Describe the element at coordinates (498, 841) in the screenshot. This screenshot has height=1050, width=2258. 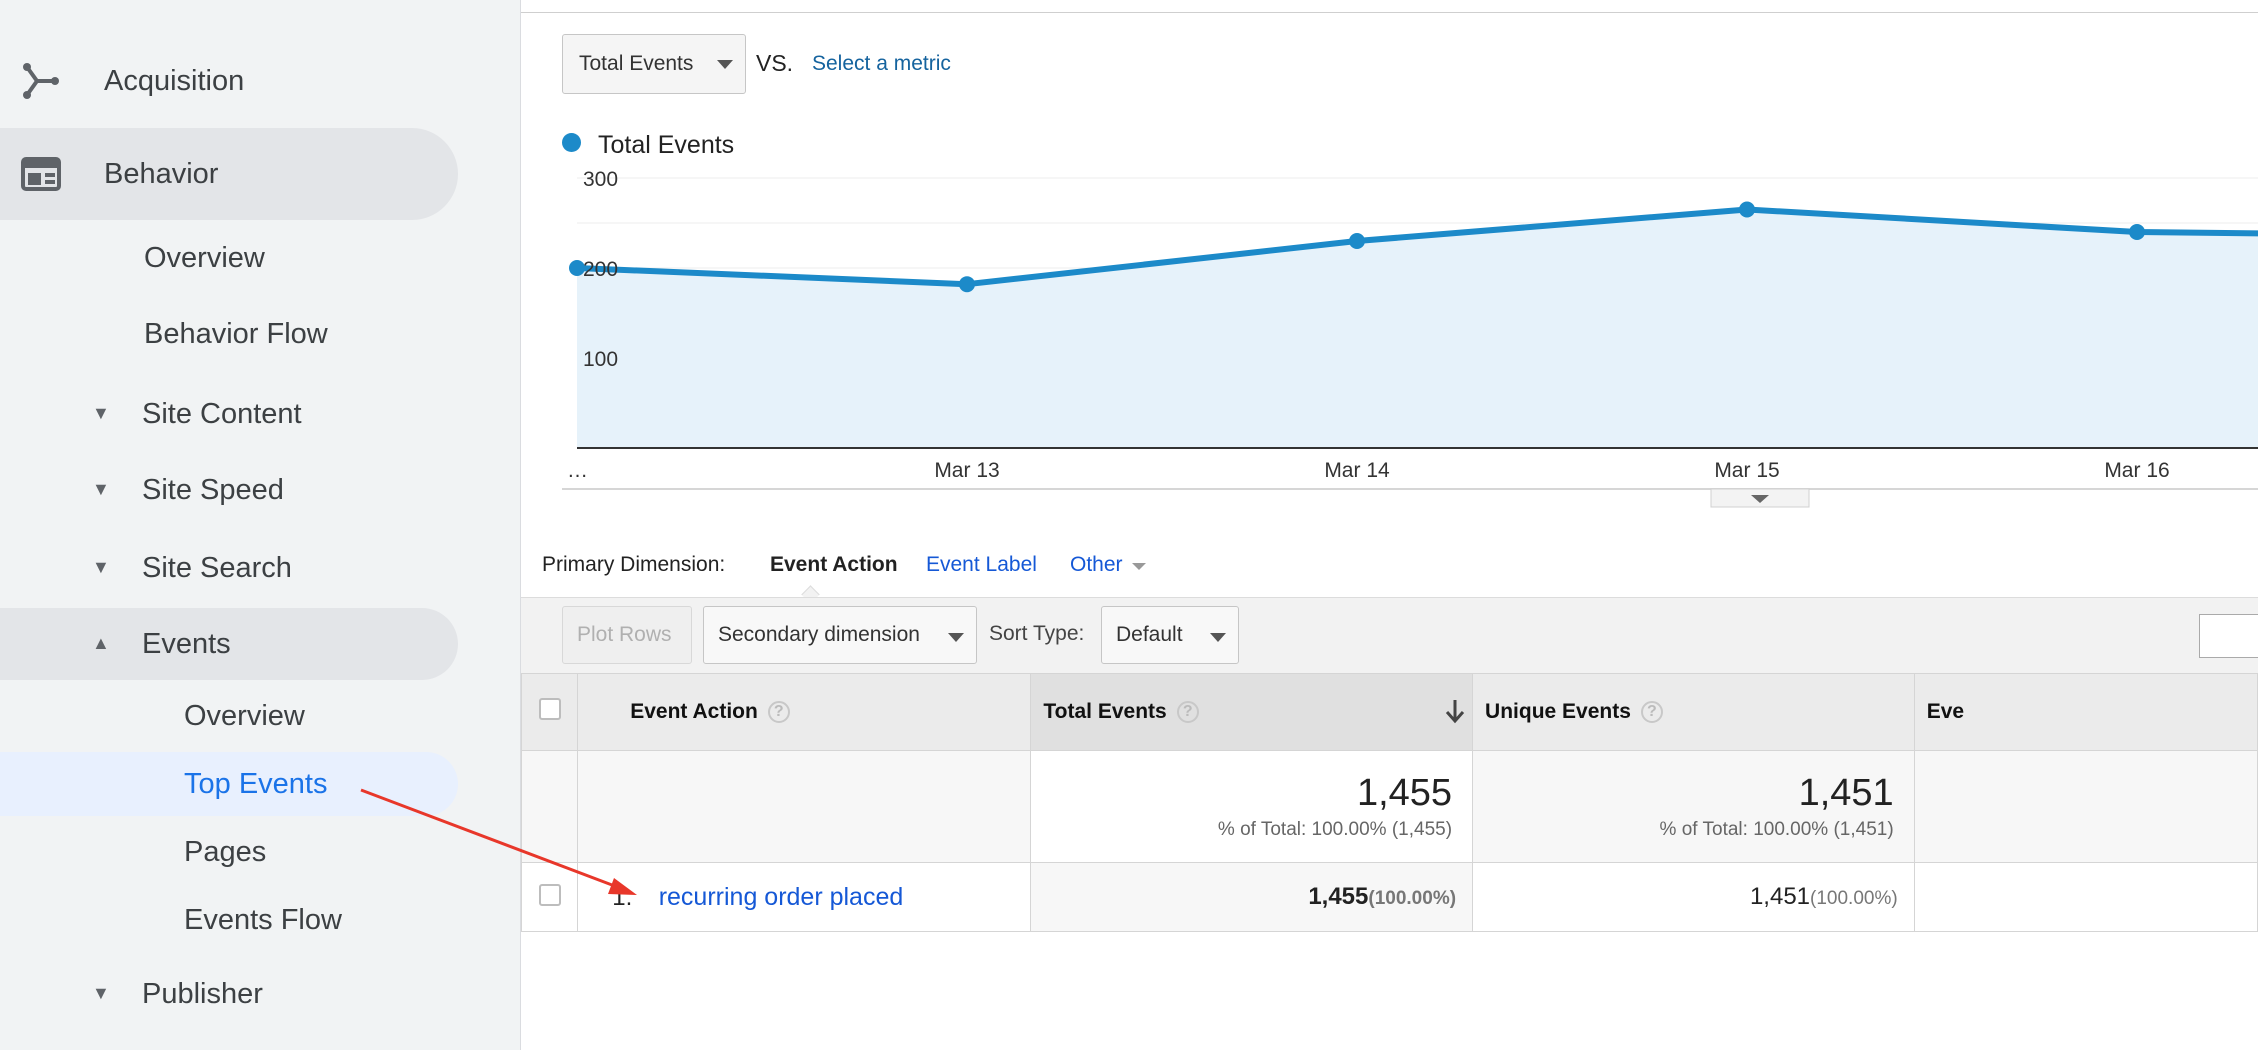
I see `annotation-arrow` at that location.